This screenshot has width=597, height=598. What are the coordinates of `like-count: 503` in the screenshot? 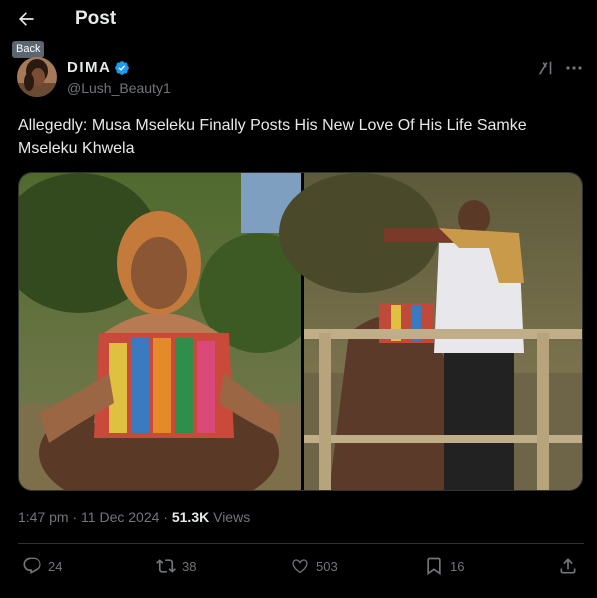 It's located at (327, 566).